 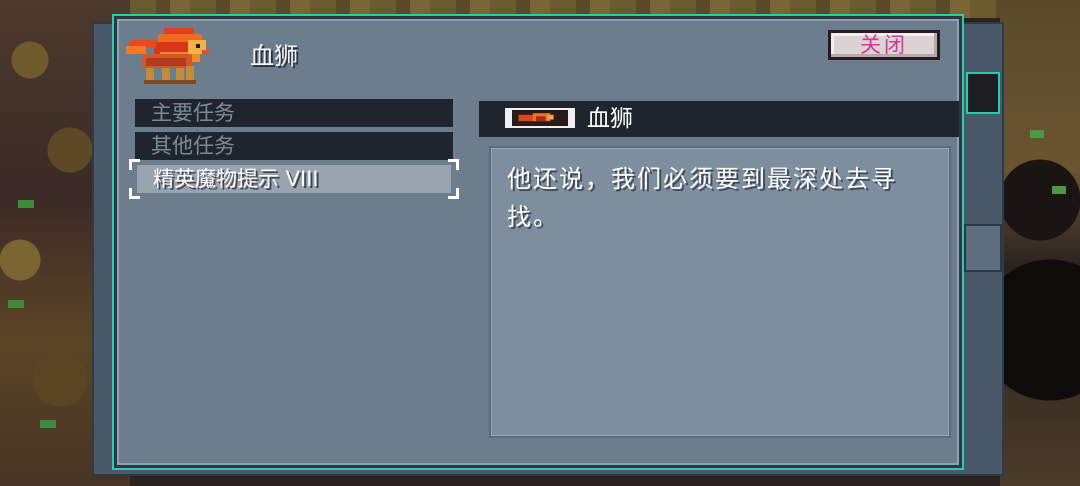 What do you see at coordinates (719, 119) in the screenshot?
I see `detail-header: 血狮` at bounding box center [719, 119].